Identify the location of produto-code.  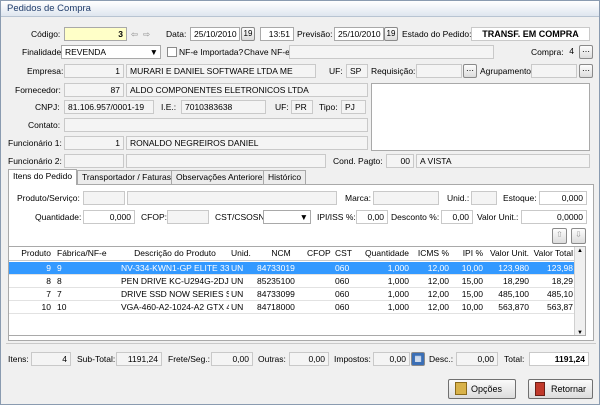
(104, 198).